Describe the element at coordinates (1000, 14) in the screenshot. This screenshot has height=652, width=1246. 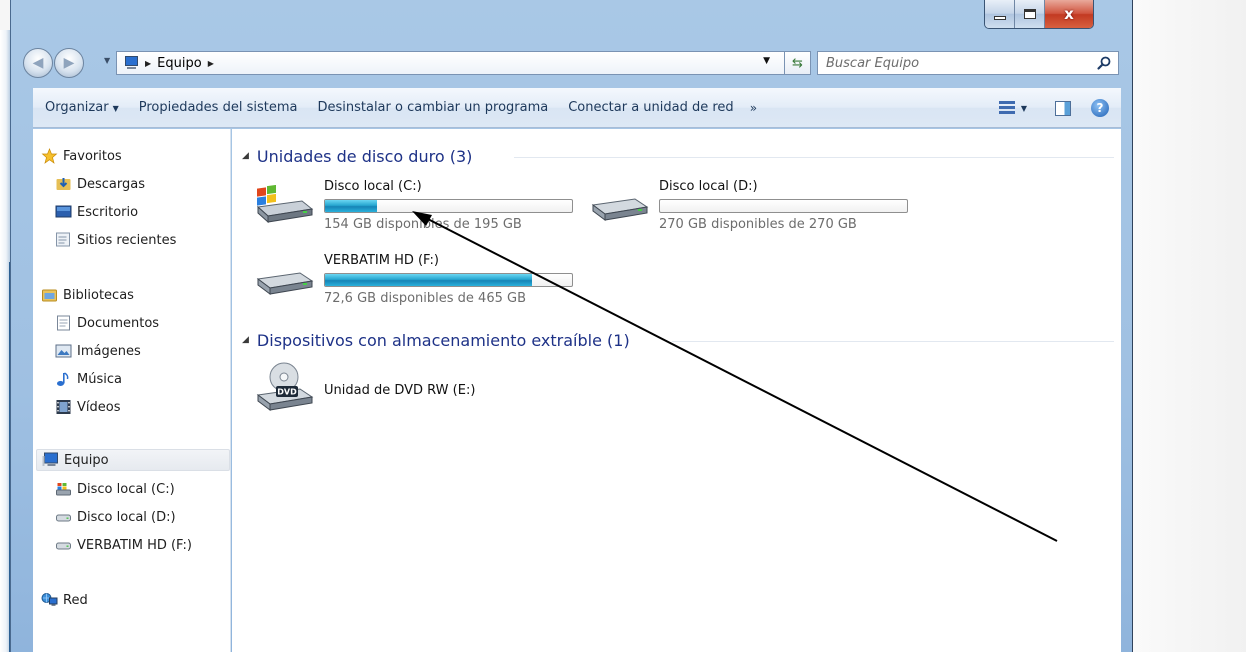
I see `minimize-button` at that location.